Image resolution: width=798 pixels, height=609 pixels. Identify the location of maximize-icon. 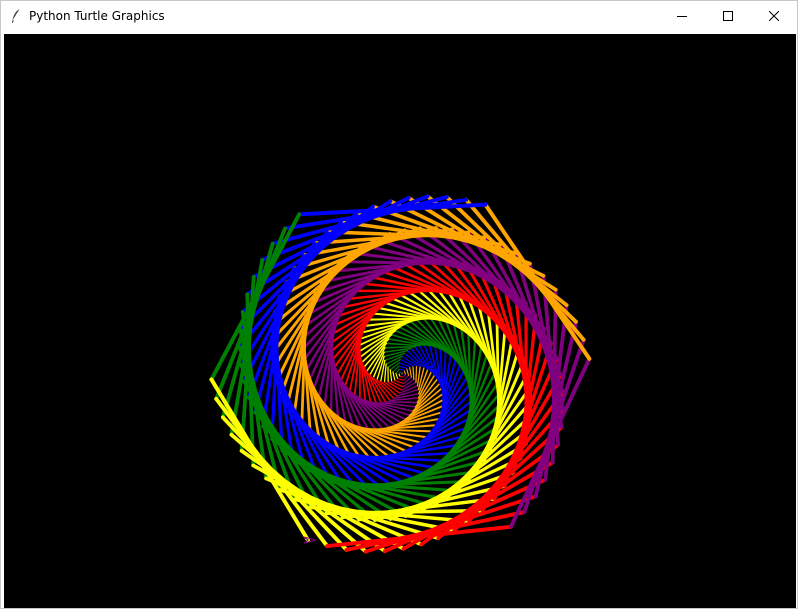
(728, 16).